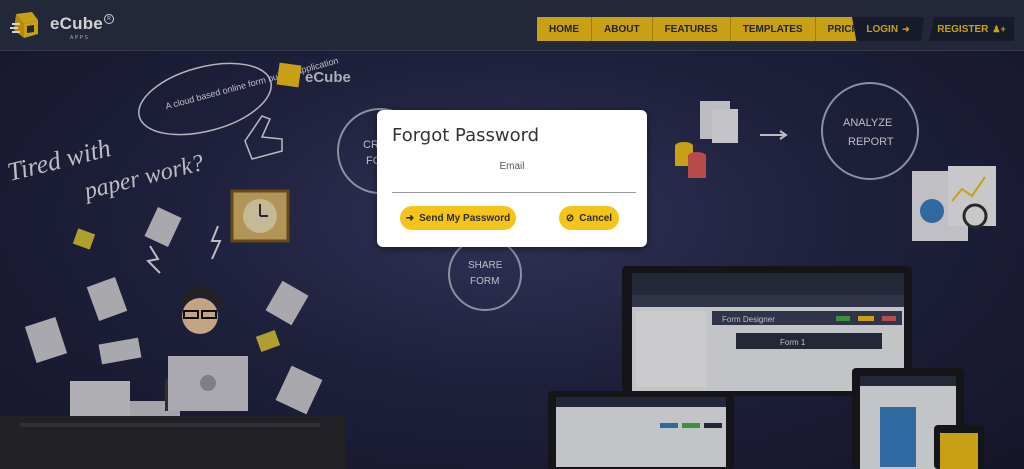 This screenshot has height=469, width=1024. I want to click on send-password-button: ➜ Send My Password, so click(458, 218).